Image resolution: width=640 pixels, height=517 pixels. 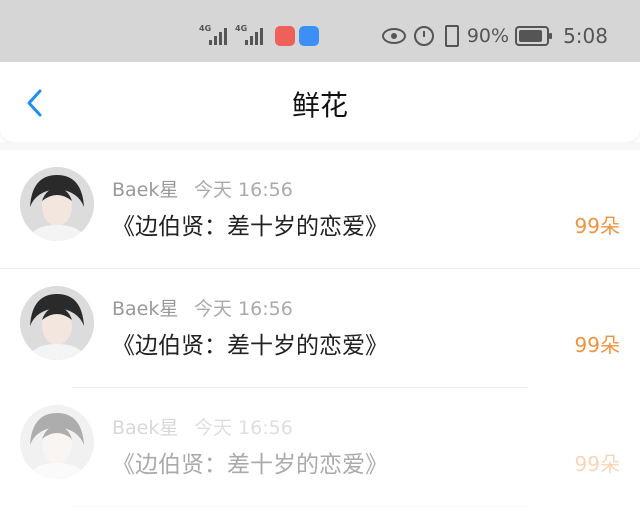 I want to click on divider, so click(x=320, y=146).